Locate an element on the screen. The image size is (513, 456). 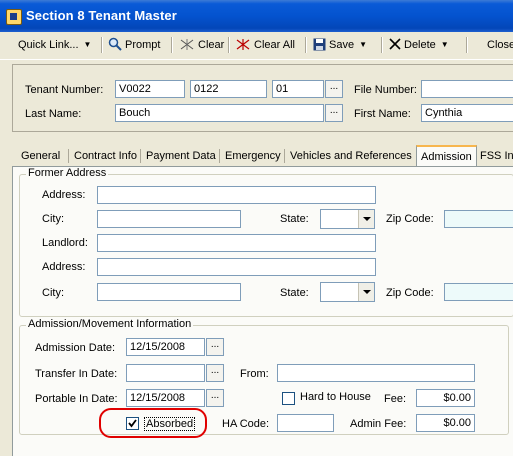
hard-to-house-checkbox is located at coordinates (288, 398).